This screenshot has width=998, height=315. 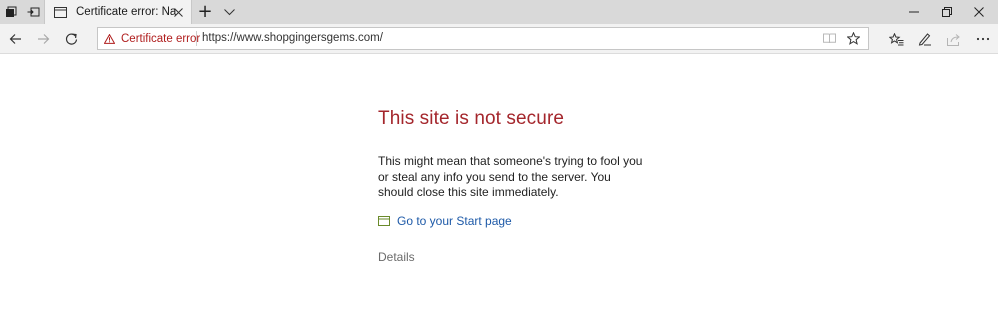 I want to click on back-arrow-icon, so click(x=15, y=39).